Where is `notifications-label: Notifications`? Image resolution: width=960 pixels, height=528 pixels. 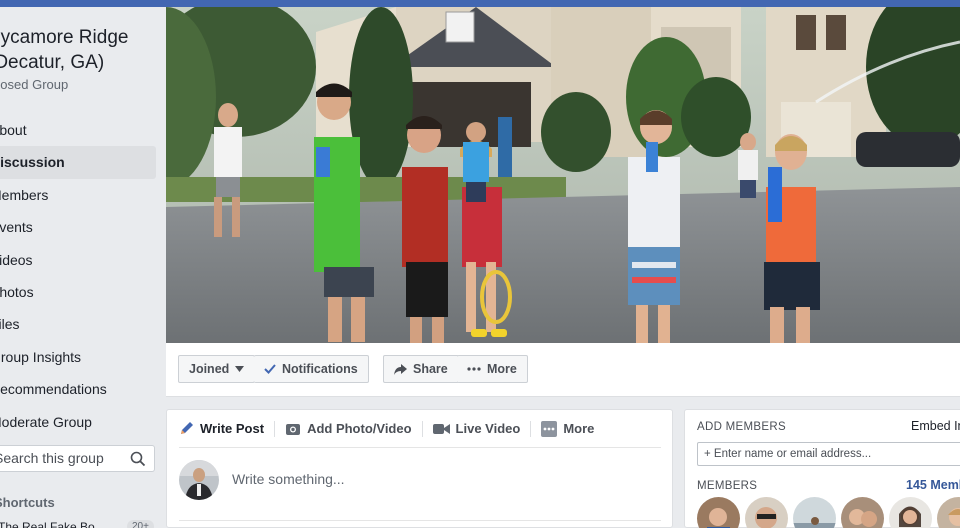
notifications-label: Notifications is located at coordinates (320, 369).